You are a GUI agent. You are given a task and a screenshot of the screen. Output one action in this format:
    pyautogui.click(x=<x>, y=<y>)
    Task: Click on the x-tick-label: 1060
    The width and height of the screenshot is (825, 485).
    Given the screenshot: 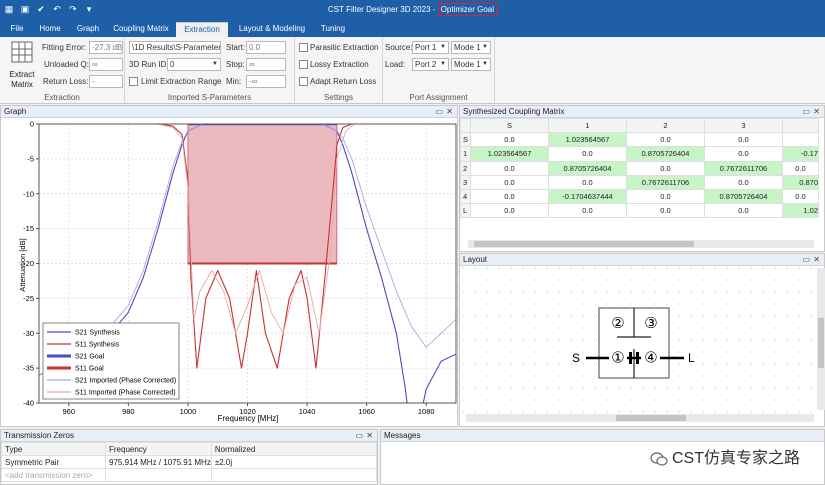 What is the action you would take?
    pyautogui.click(x=366, y=411)
    